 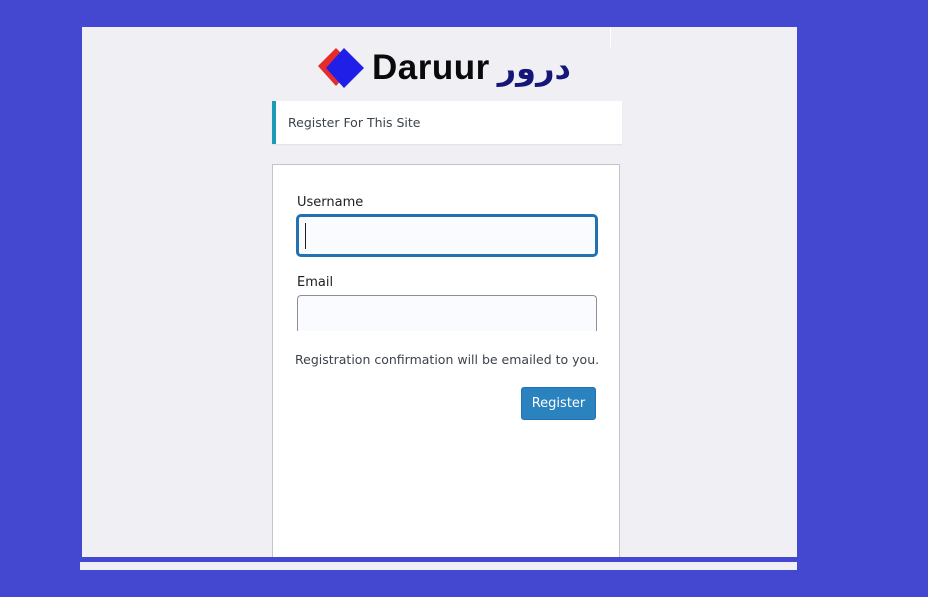 I want to click on username-label: Username, so click(x=330, y=202).